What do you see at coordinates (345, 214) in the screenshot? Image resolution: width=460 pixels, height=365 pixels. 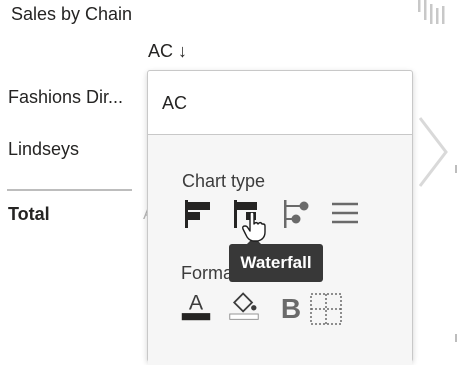 I see `list-icon` at bounding box center [345, 214].